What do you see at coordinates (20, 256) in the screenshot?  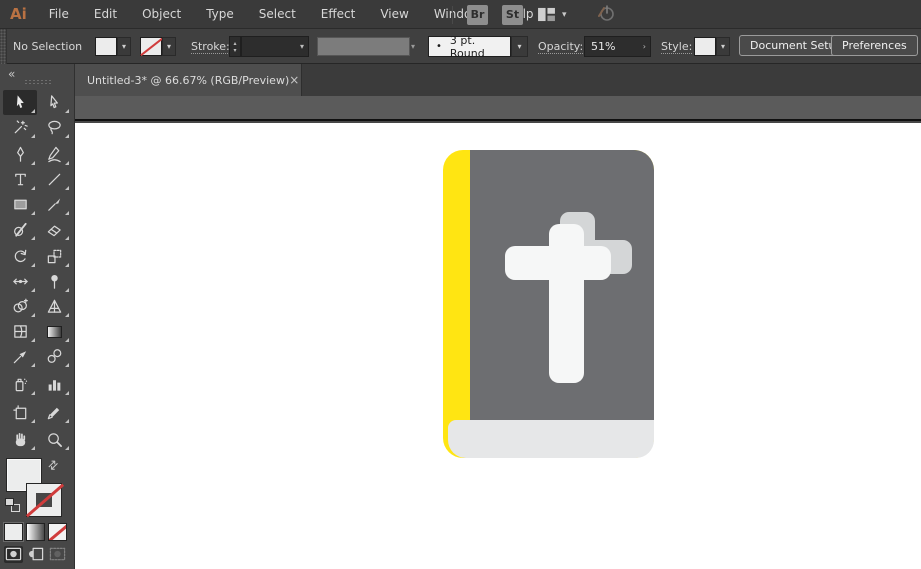 I see `rotate-tool` at bounding box center [20, 256].